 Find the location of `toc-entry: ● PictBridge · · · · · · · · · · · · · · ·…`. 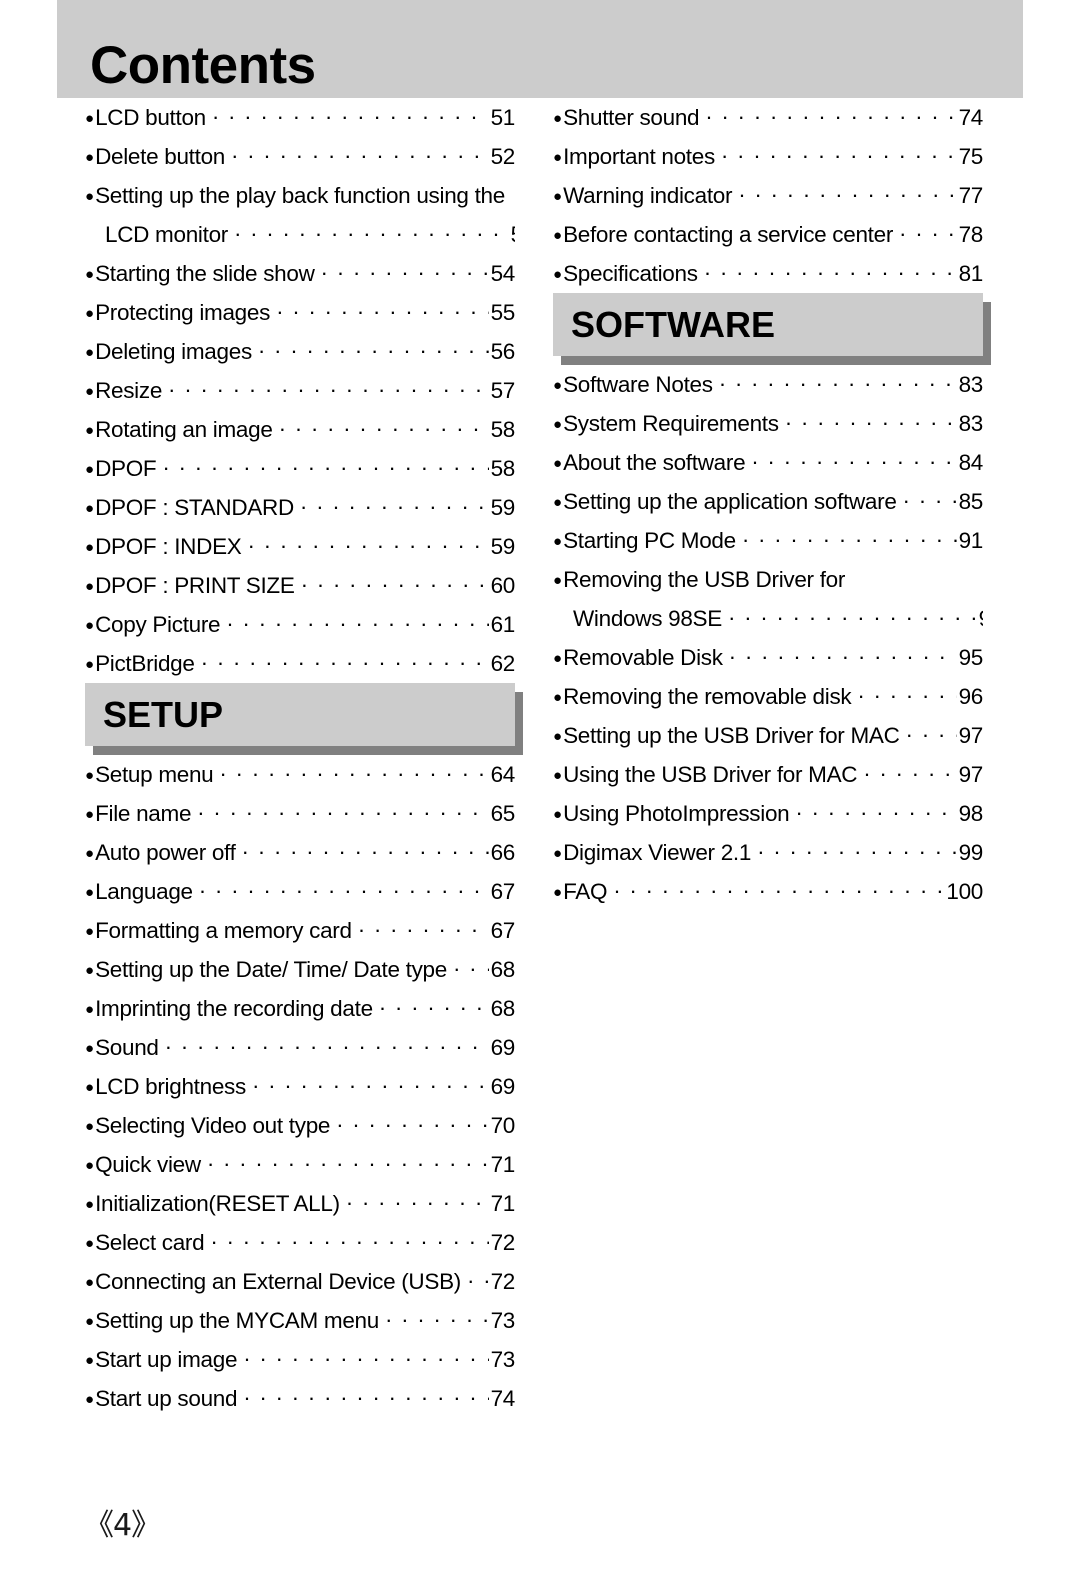

toc-entry: ● PictBridge · · · · · · · · · · · · · · ·… is located at coordinates (300, 663).